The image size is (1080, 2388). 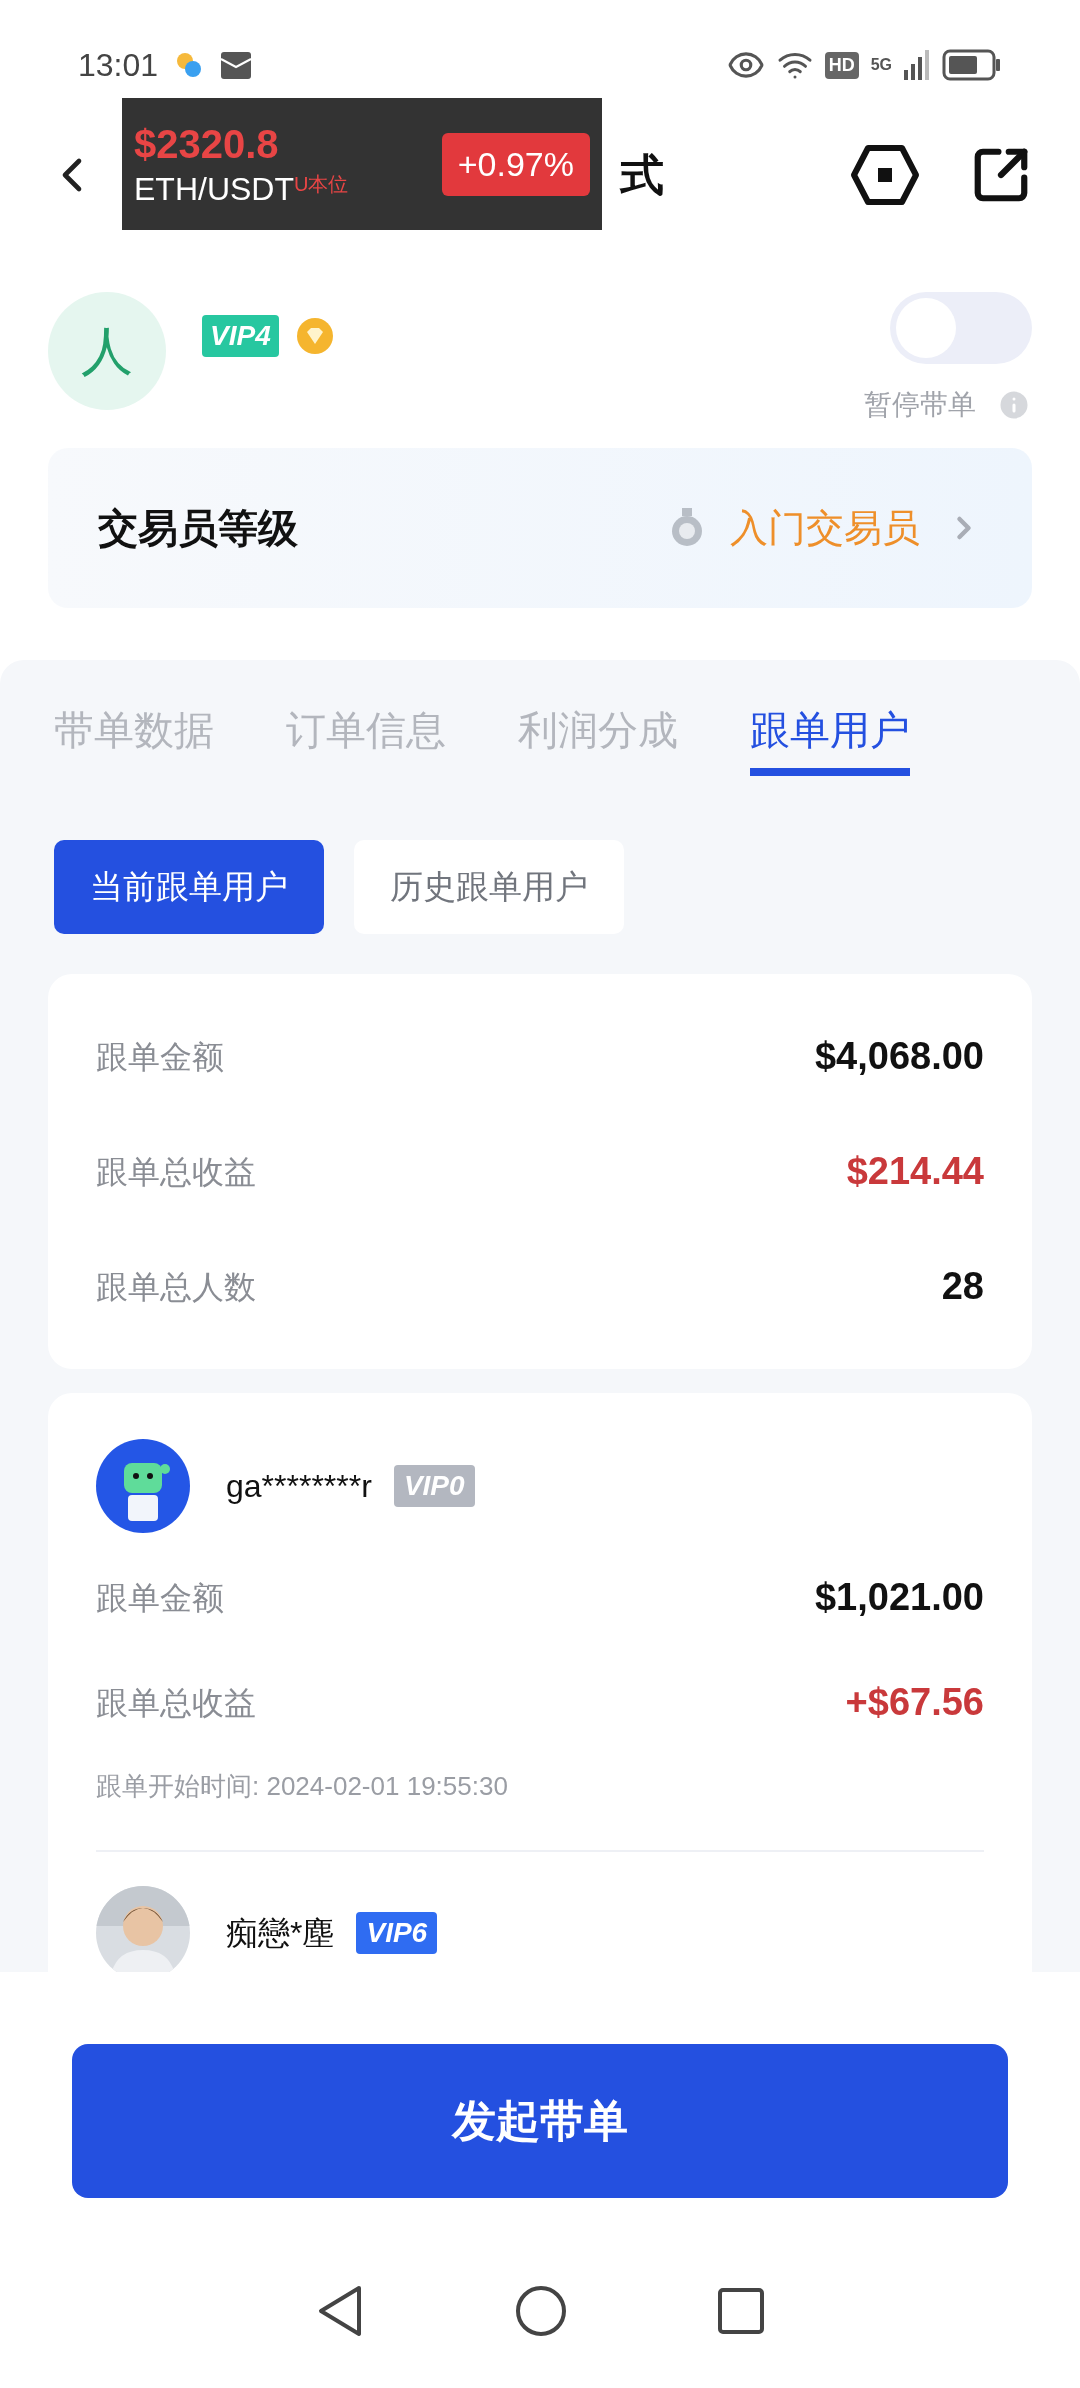 What do you see at coordinates (915, 1171) in the screenshot?
I see `row-value: $214.44` at bounding box center [915, 1171].